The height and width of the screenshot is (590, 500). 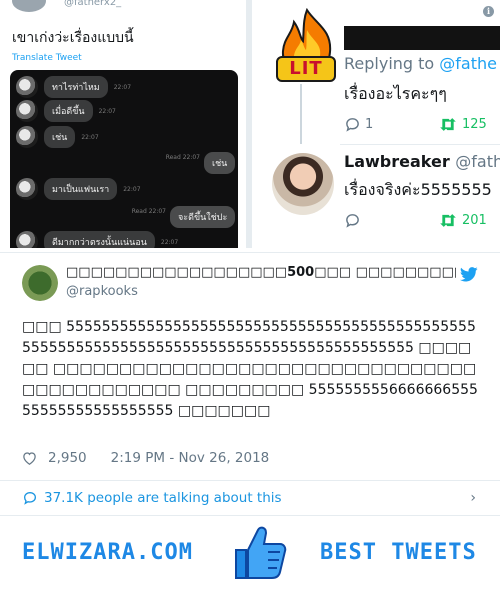 I want to click on chat-message: ทาไรท่าไหม 22:07, so click(x=73, y=87).